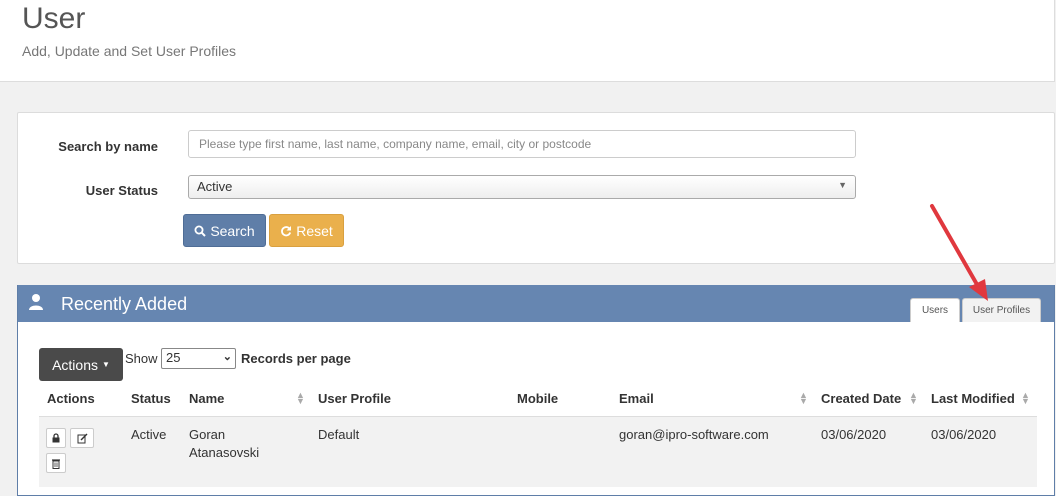 This screenshot has height=496, width=1056. What do you see at coordinates (141, 358) in the screenshot?
I see `show-label: Show` at bounding box center [141, 358].